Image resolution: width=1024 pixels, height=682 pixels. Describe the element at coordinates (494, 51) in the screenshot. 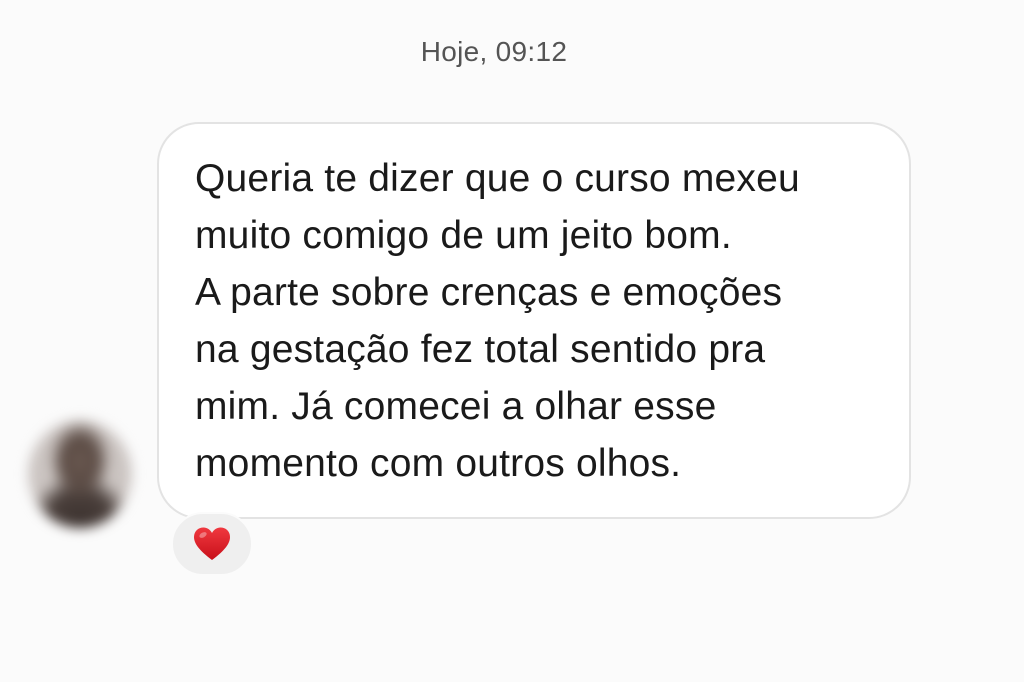

I see `message-timestamp: Hoje, 09:12` at that location.